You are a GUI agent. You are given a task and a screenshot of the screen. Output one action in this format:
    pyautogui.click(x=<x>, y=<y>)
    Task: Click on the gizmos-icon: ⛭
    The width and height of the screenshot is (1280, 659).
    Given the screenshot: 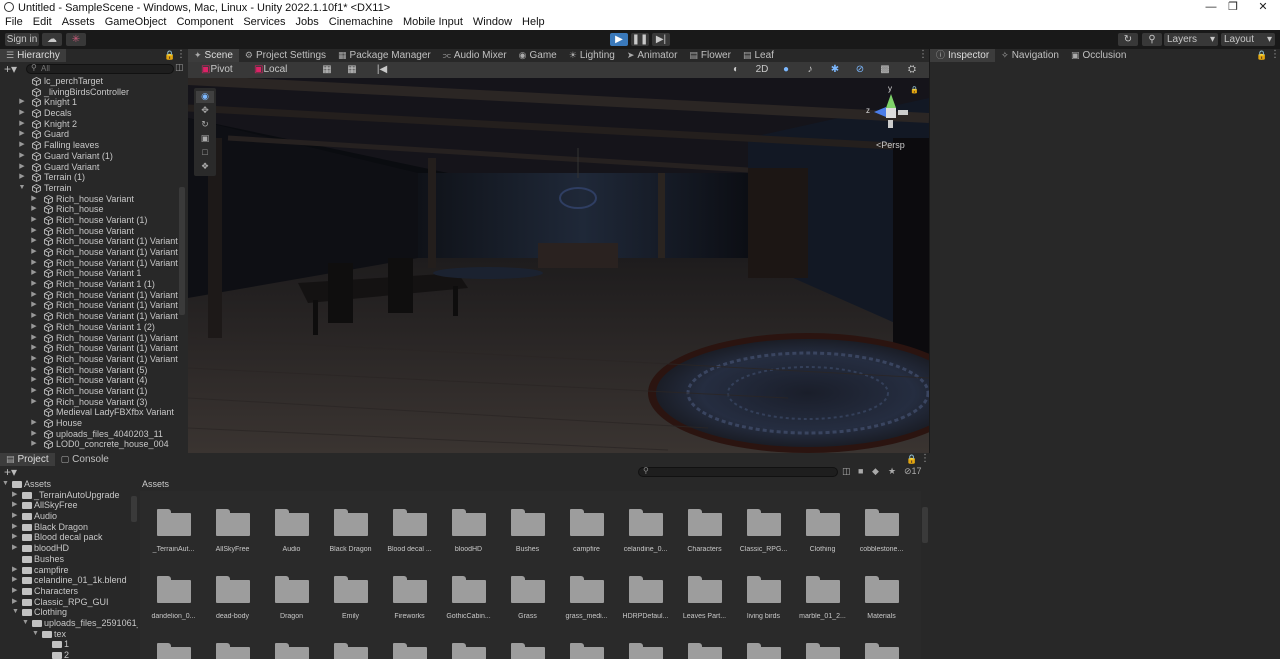 What is the action you would take?
    pyautogui.click(x=912, y=69)
    